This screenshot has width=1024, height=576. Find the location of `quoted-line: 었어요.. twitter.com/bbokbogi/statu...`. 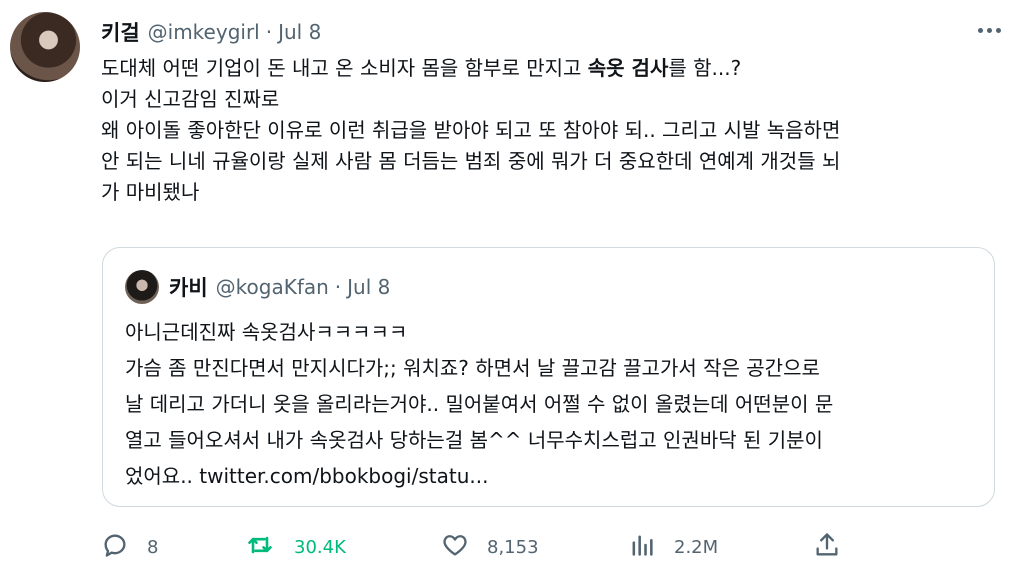

quoted-line: 었어요.. twitter.com/bbokbogi/statu... is located at coordinates (307, 476).